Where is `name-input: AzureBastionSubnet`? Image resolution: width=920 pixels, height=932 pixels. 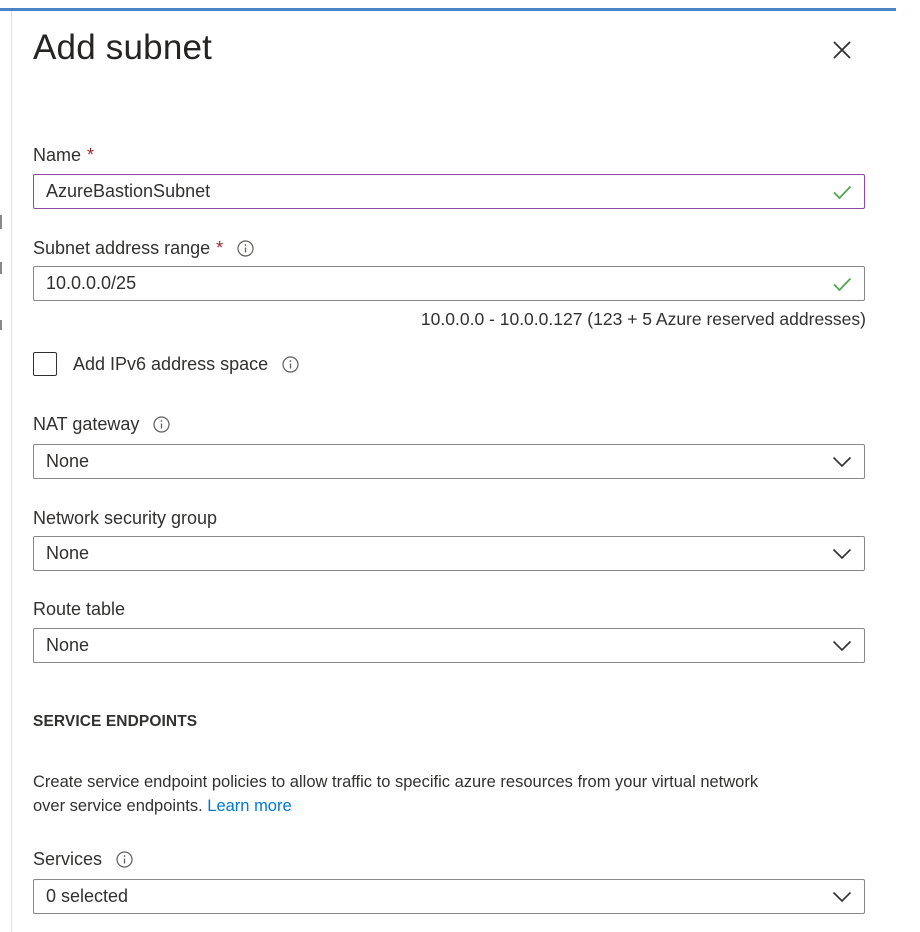
name-input: AzureBastionSubnet is located at coordinates (449, 191).